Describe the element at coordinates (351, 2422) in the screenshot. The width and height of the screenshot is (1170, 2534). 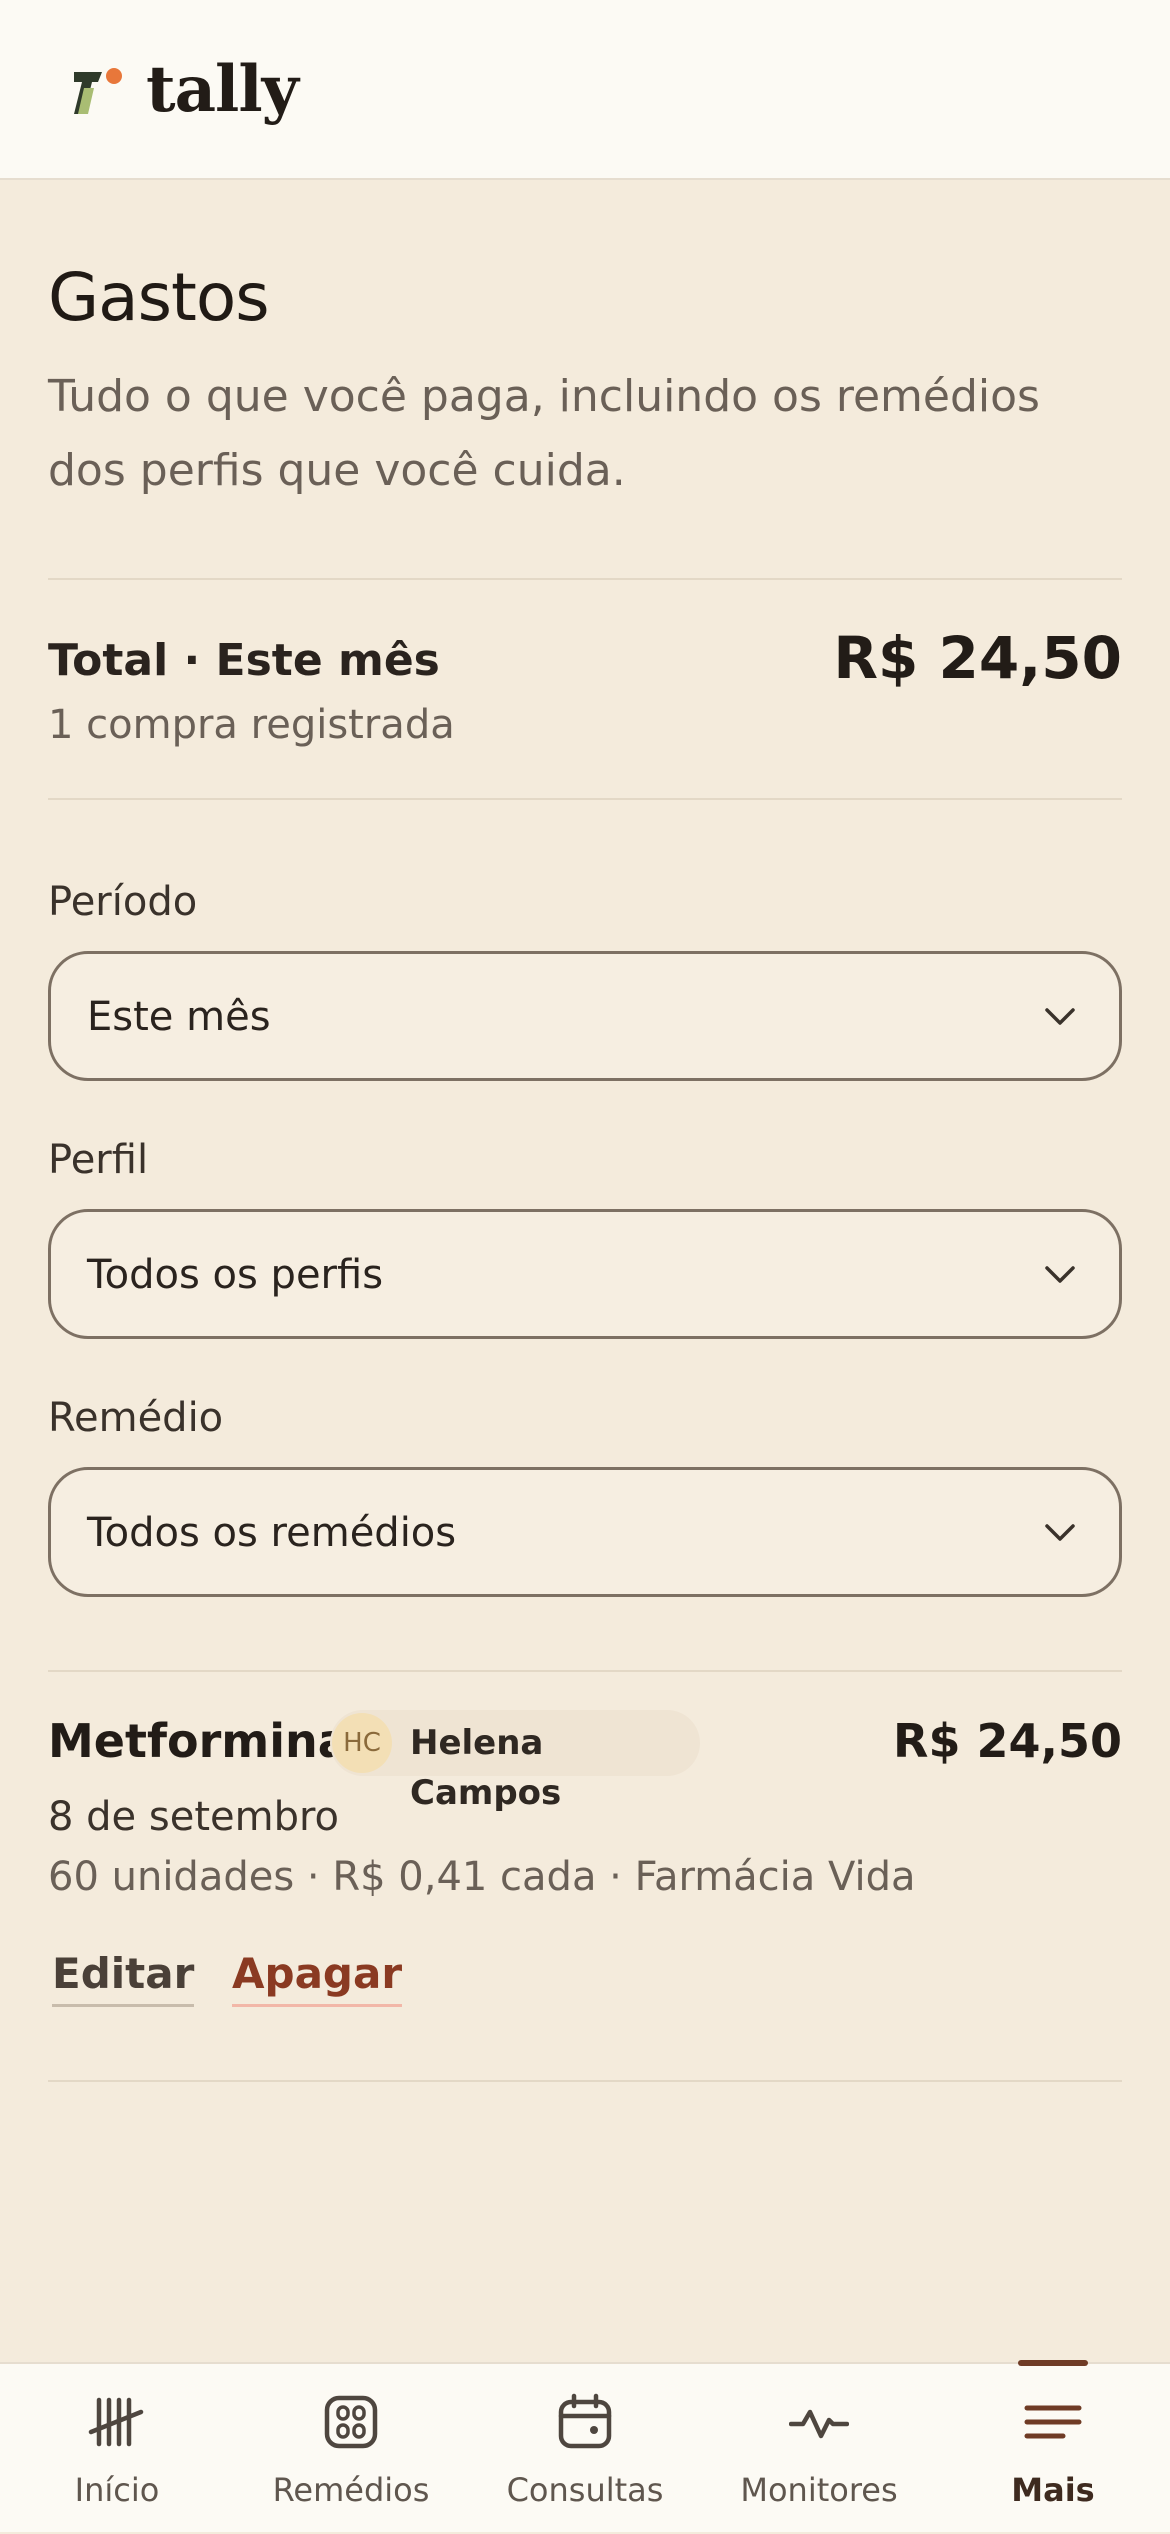
I see `pill-box-icon` at that location.